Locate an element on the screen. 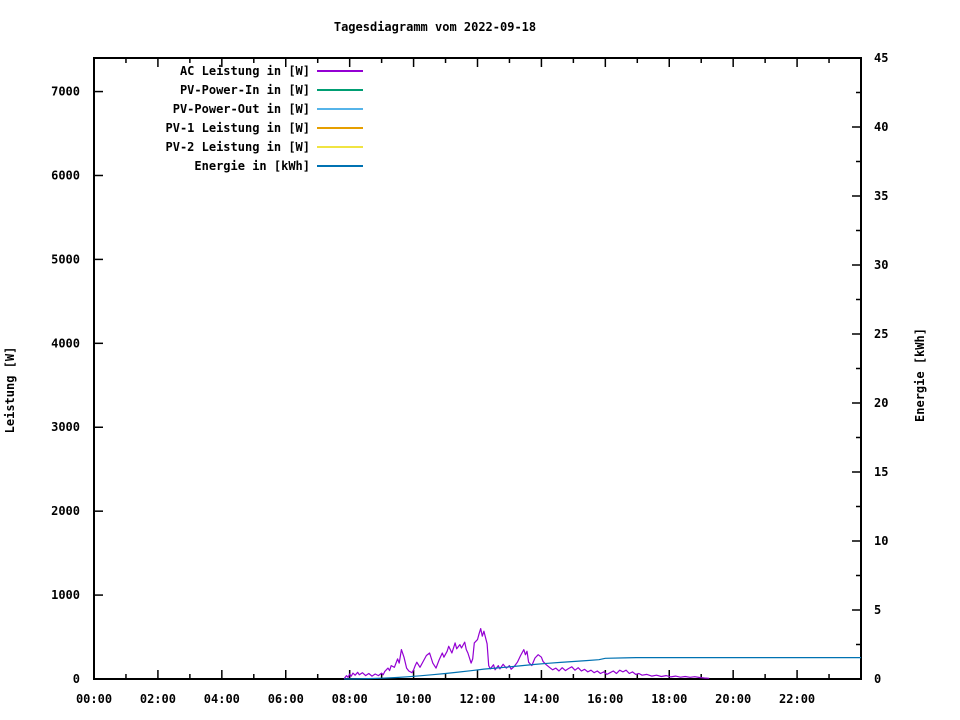 This screenshot has width=960, height=720. y-tick-label: 1000 is located at coordinates (65, 595).